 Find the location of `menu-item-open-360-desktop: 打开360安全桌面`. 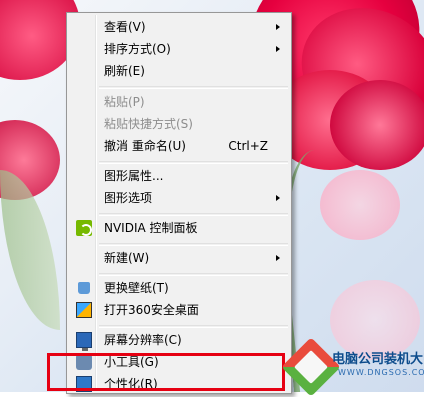

menu-item-open-360-desktop: 打开360安全桌面 is located at coordinates (179, 310).